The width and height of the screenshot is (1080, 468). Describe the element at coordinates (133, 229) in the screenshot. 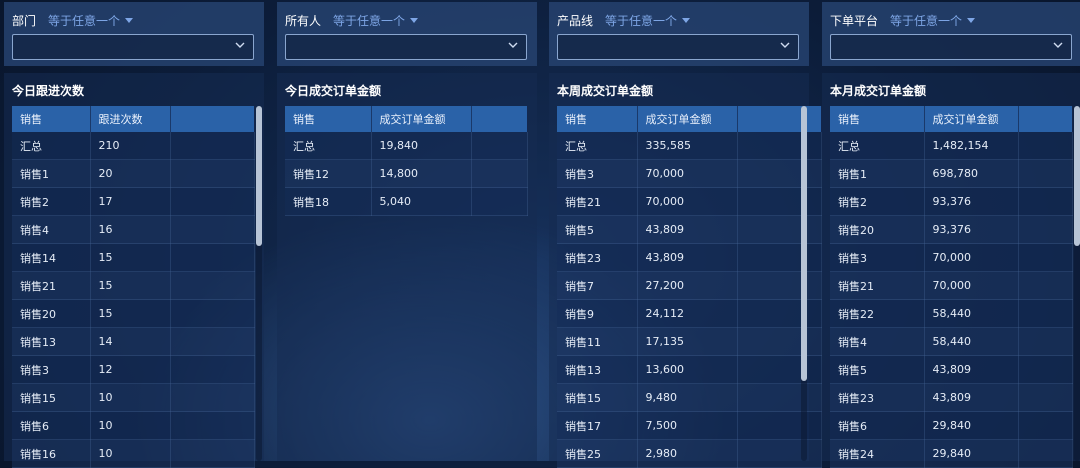

I see `table-row: 销售4 16` at that location.